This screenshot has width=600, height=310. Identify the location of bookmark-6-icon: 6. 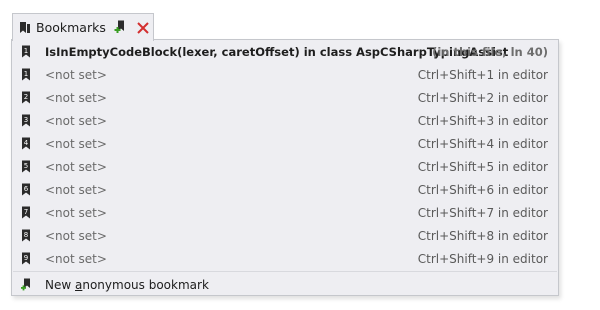
(26, 189).